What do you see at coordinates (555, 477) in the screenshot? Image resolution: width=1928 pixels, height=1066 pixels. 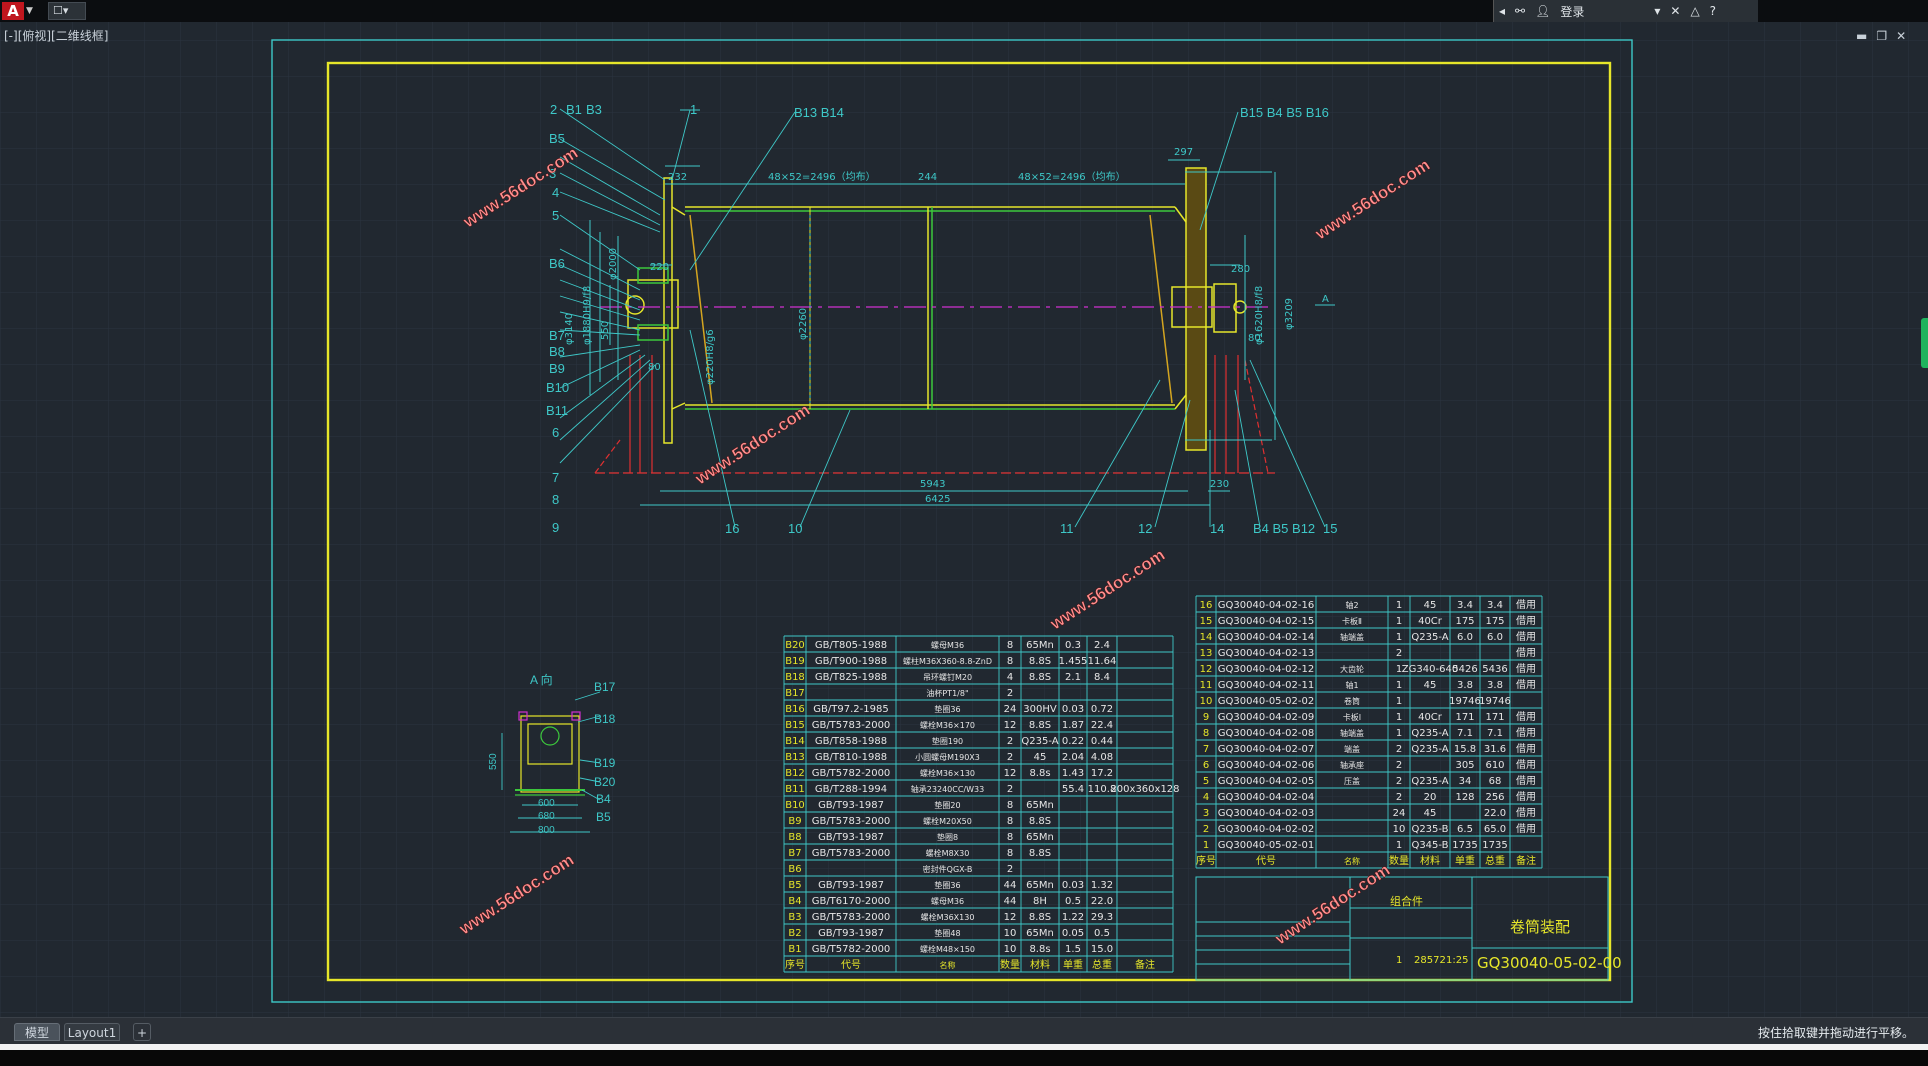 I see `svg-text: 7` at bounding box center [555, 477].